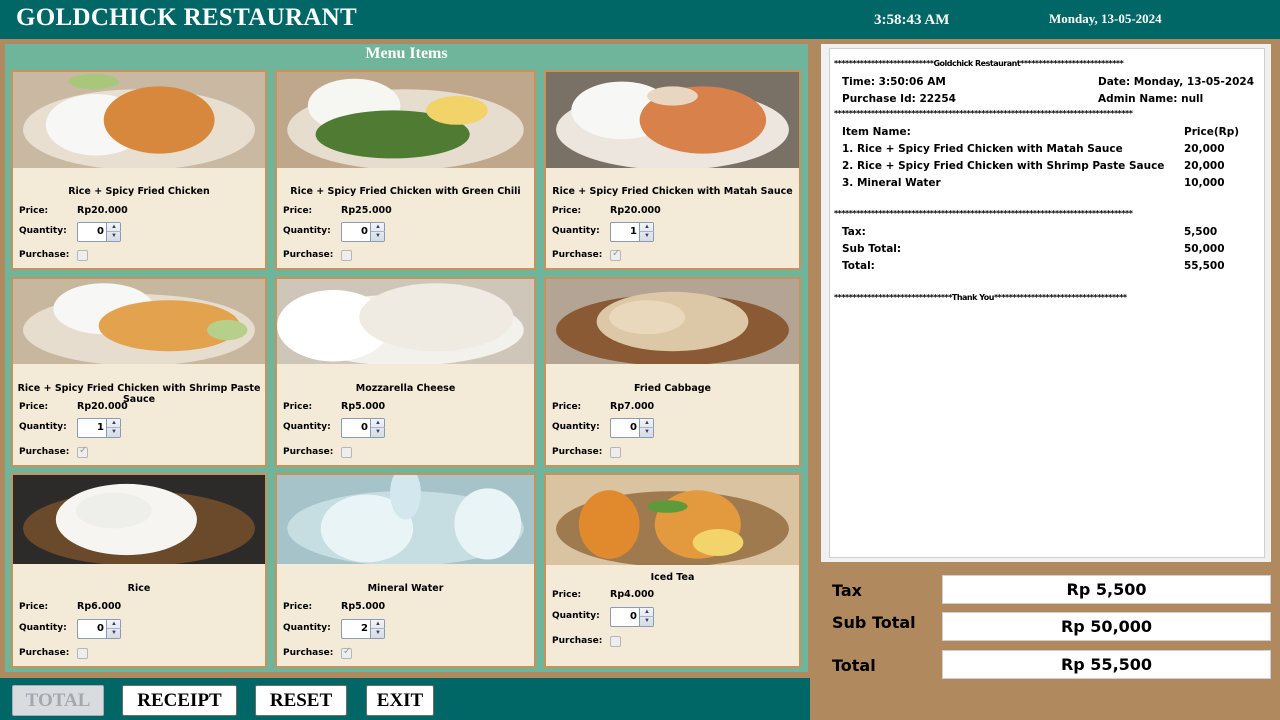  What do you see at coordinates (1204, 266) in the screenshot?
I see `receipt-total: 55,500` at bounding box center [1204, 266].